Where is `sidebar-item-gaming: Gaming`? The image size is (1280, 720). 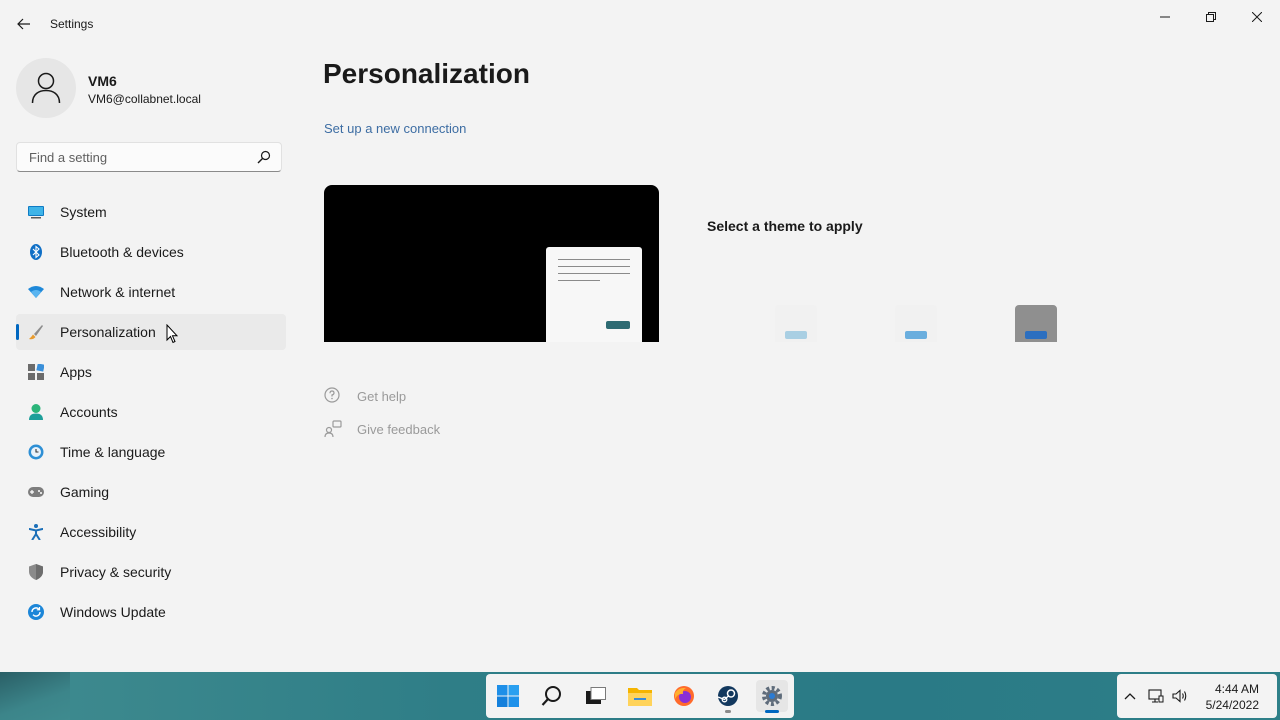 sidebar-item-gaming: Gaming is located at coordinates (151, 492).